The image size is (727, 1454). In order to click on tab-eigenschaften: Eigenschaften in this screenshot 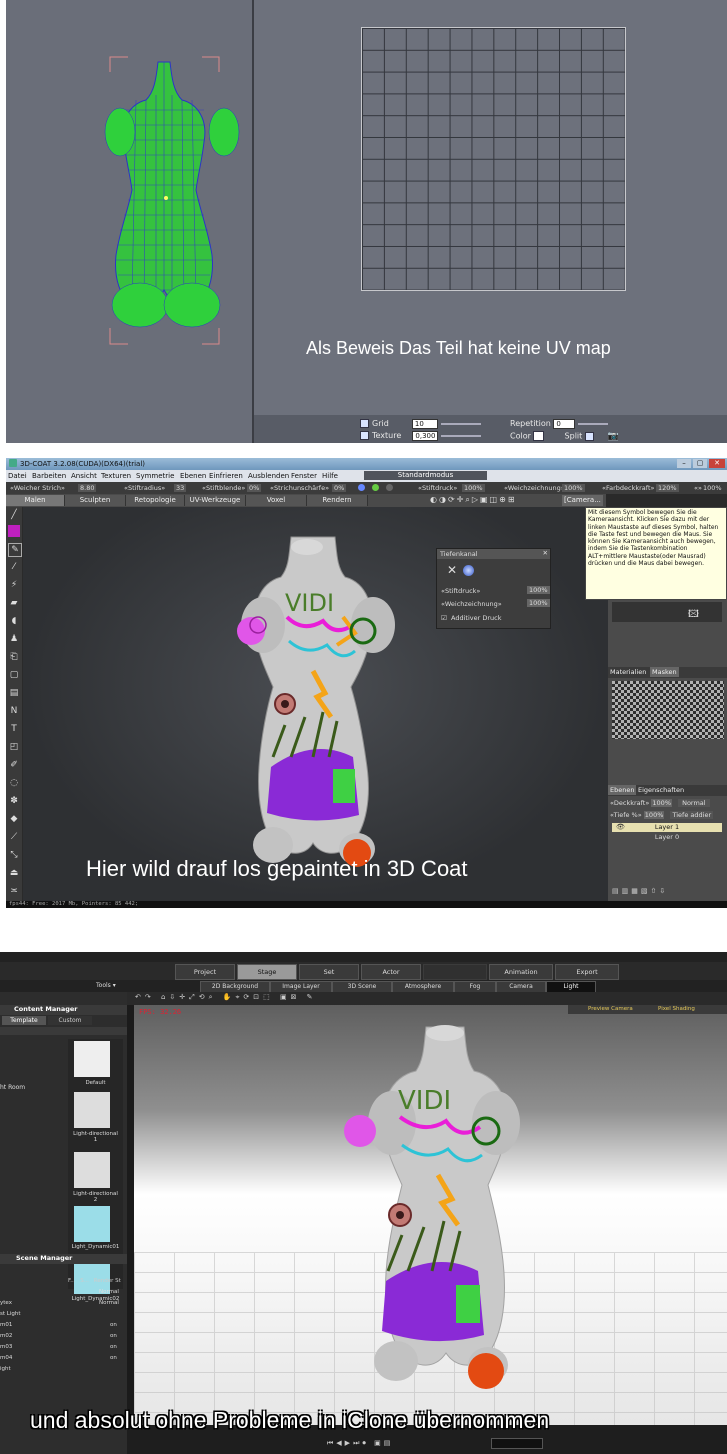, I will do `click(661, 790)`.